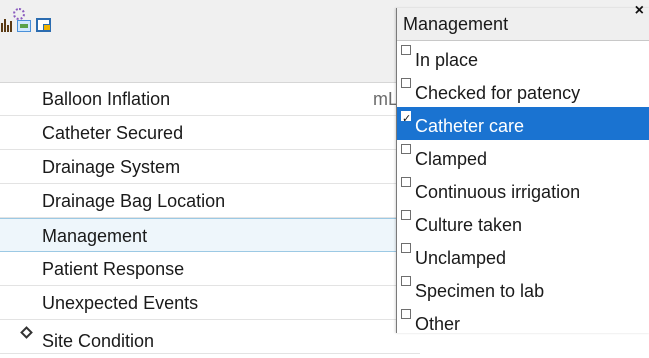 The image size is (649, 358). Describe the element at coordinates (210, 99) in the screenshot. I see `row-balloon-inflation: Balloon Inflation mL` at that location.